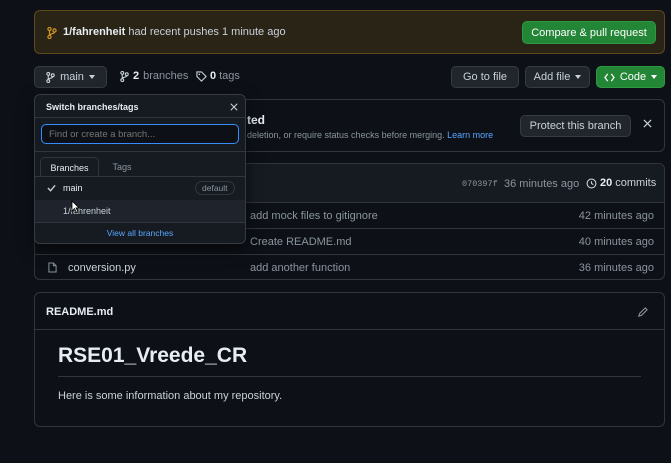  I want to click on check-icon, so click(51, 188).